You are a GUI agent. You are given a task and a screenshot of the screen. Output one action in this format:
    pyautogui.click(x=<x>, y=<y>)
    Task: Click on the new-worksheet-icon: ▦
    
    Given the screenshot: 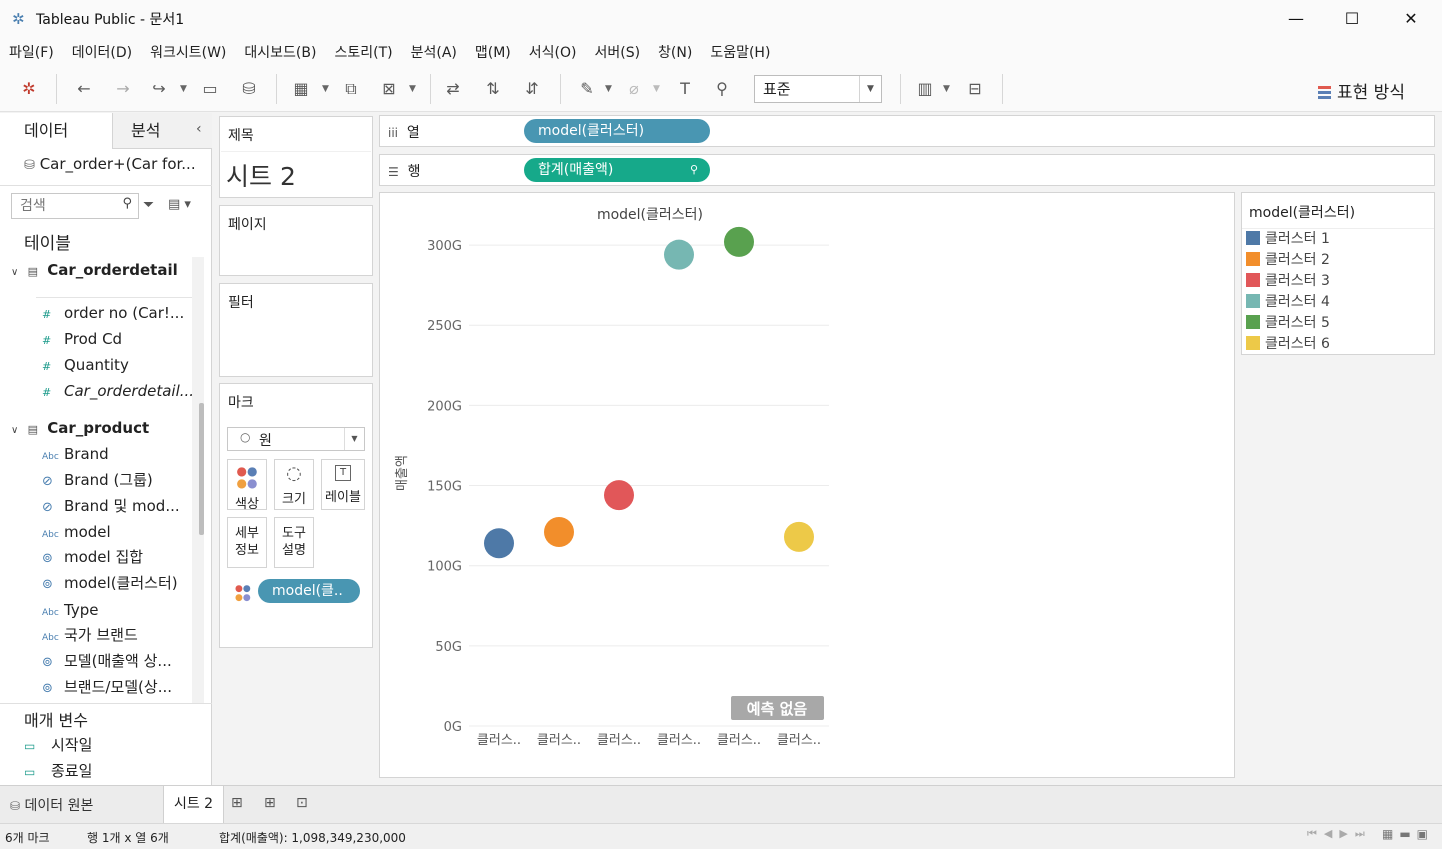 What is the action you would take?
    pyautogui.click(x=301, y=89)
    